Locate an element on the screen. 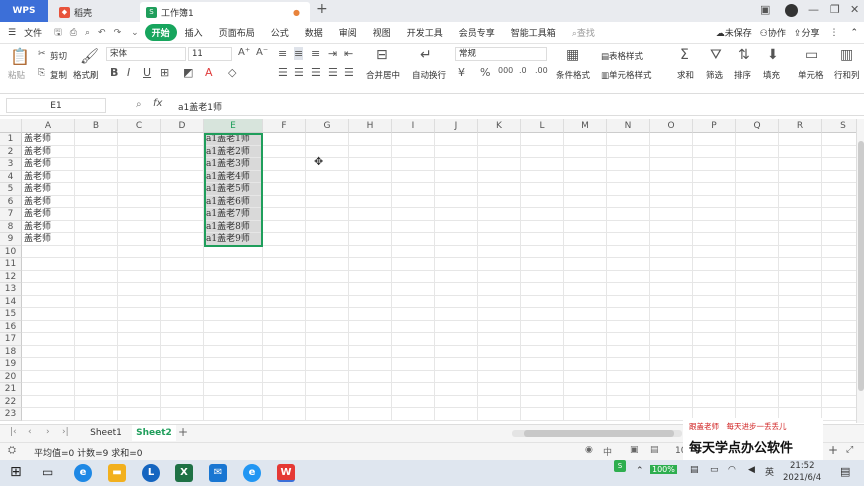  menu-view: 视图 is located at coordinates (382, 32).